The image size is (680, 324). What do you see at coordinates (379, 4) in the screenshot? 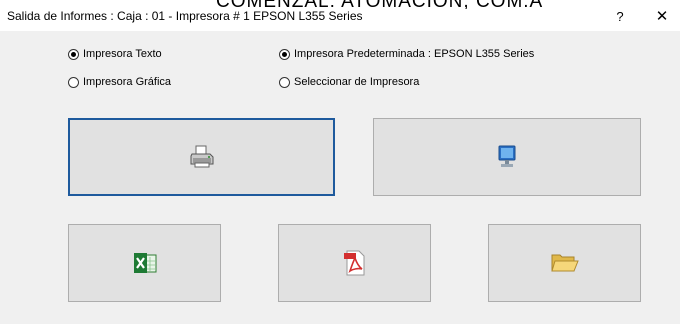
I see `background-window-text: COMENZAL: ATOMACION, COM.A` at bounding box center [379, 4].